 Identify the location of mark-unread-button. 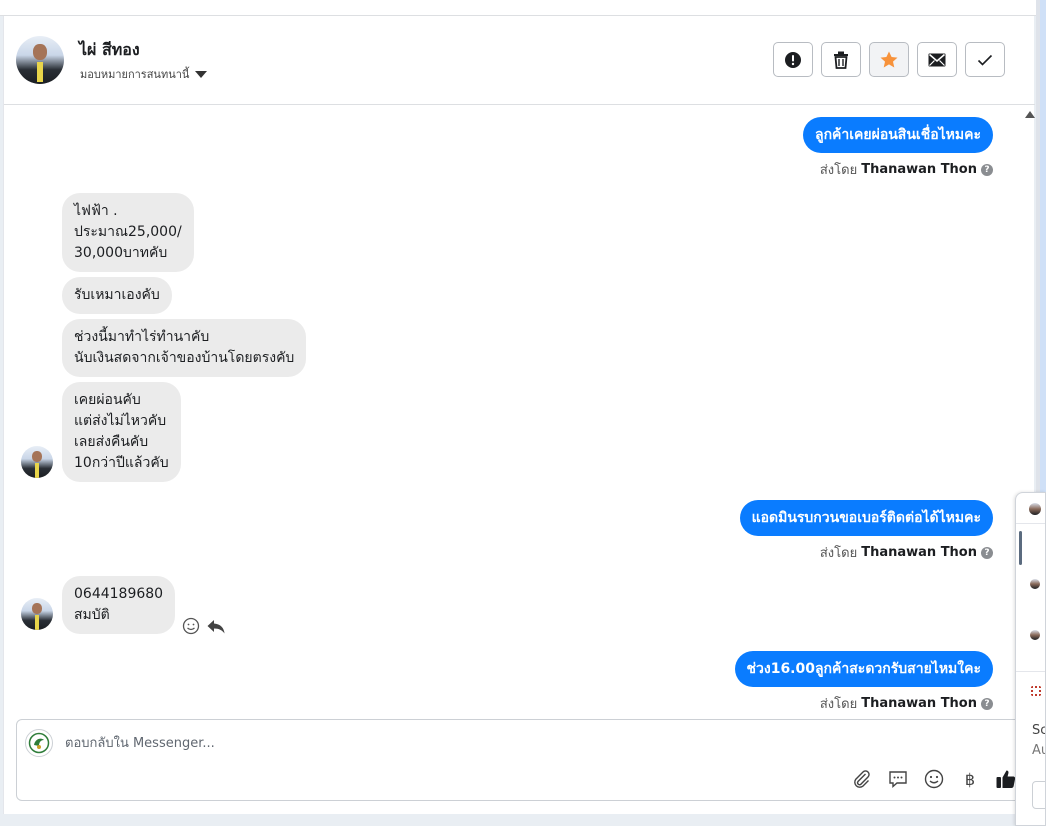
(937, 59).